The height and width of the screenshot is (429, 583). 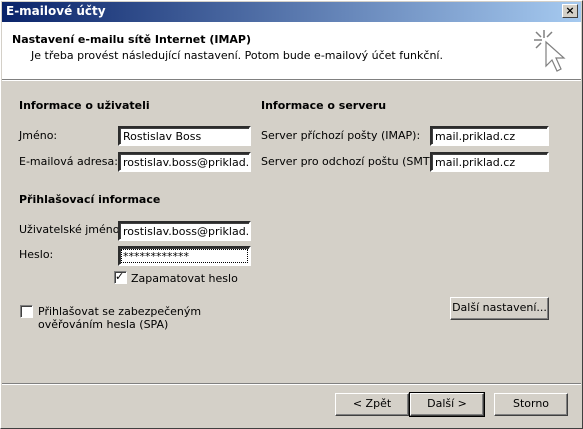 I want to click on spa-checkbox, so click(x=26, y=311).